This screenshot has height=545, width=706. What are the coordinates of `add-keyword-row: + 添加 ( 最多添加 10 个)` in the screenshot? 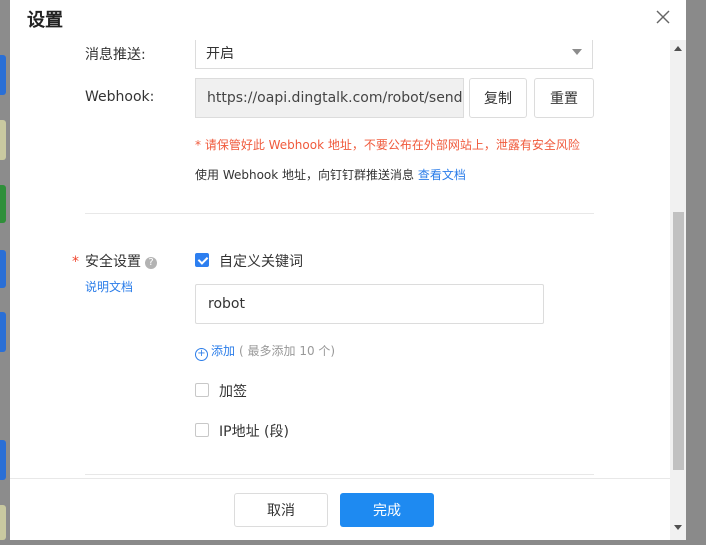 It's located at (265, 351).